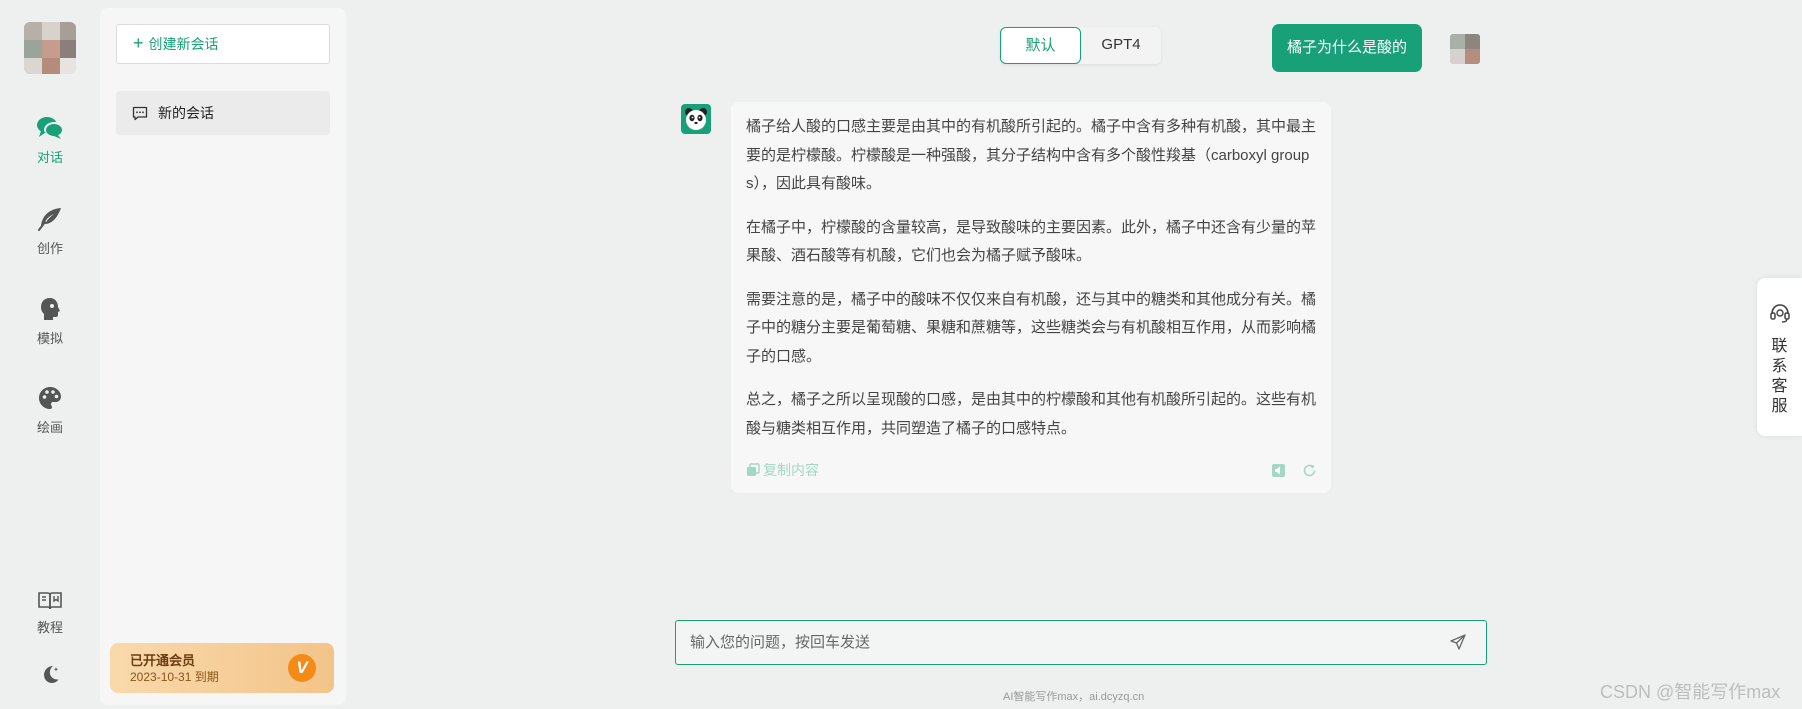  I want to click on nav-item-label: 对话, so click(49, 157).